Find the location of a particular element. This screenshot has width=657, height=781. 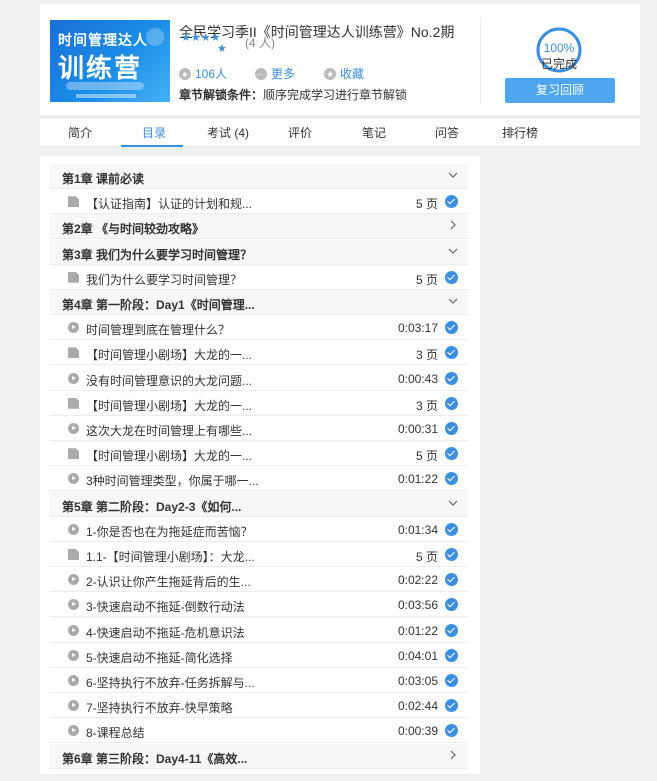

cover-badge-decoration is located at coordinates (155, 37).